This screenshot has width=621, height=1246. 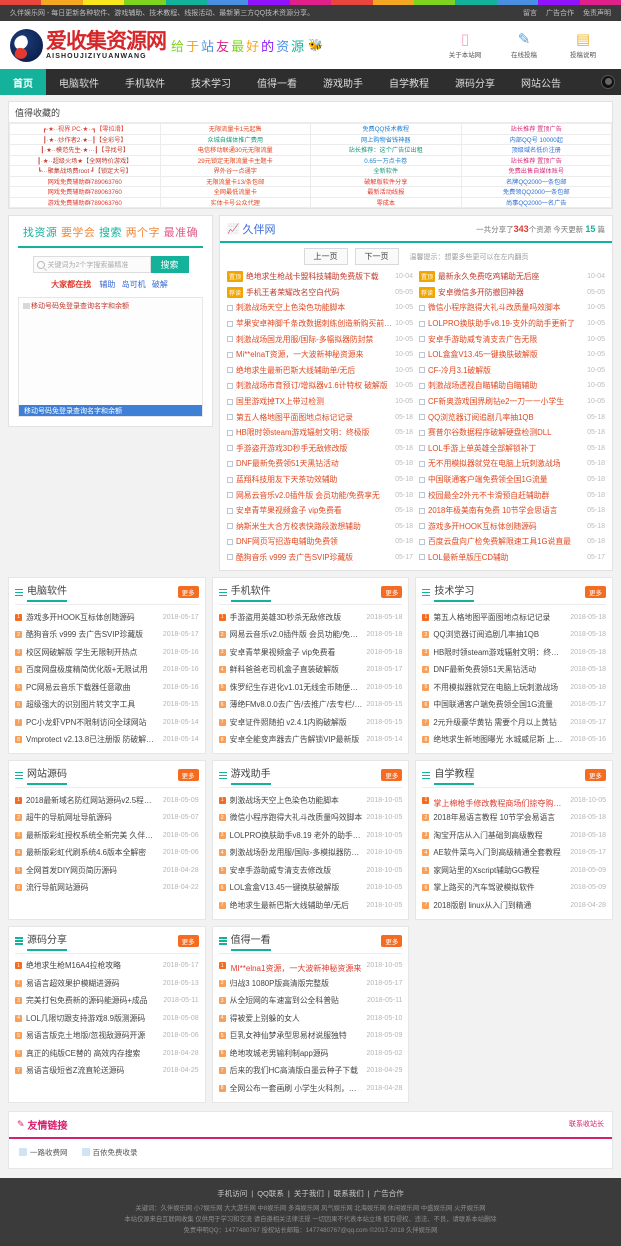 I want to click on nav-item-tech-study: 技术学习, so click(x=211, y=82).